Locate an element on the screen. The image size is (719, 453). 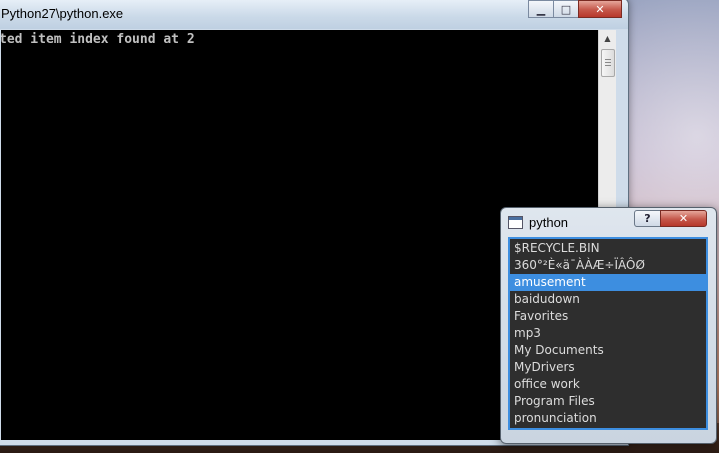
list-item: office work is located at coordinates (608, 384).